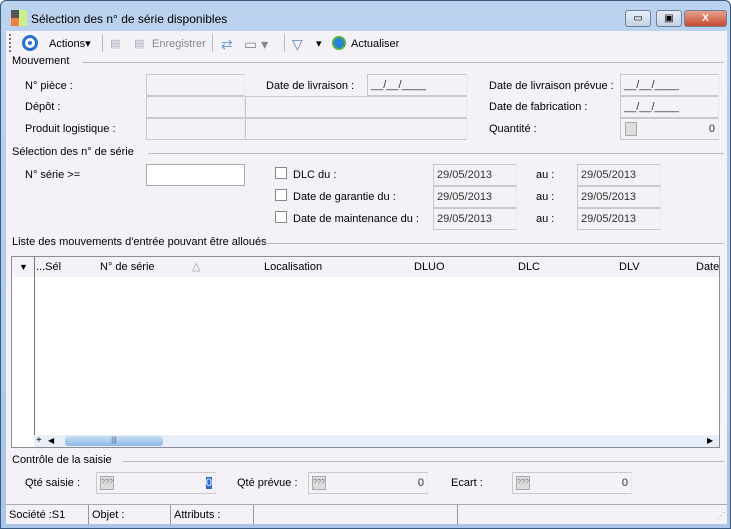 This screenshot has height=529, width=731. I want to click on group-controle: Contrôle de la saisie, so click(368, 460).